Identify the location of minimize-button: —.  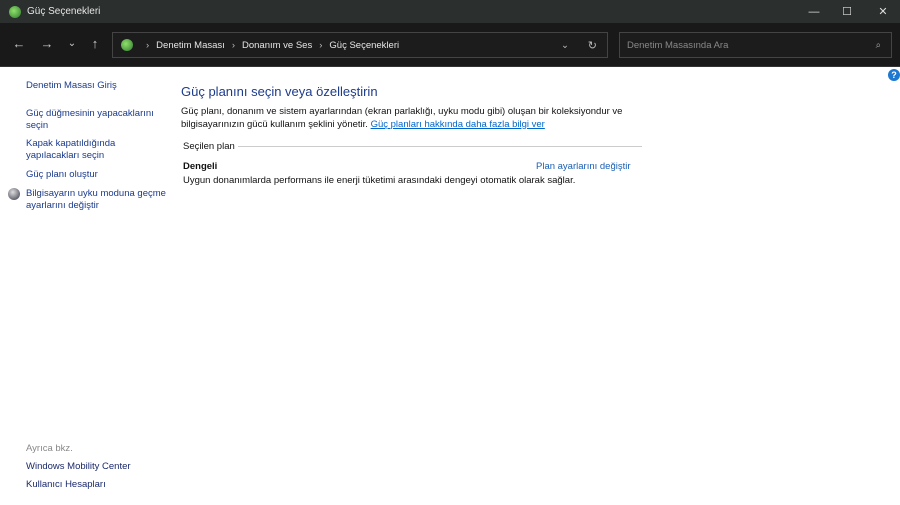
(814, 11).